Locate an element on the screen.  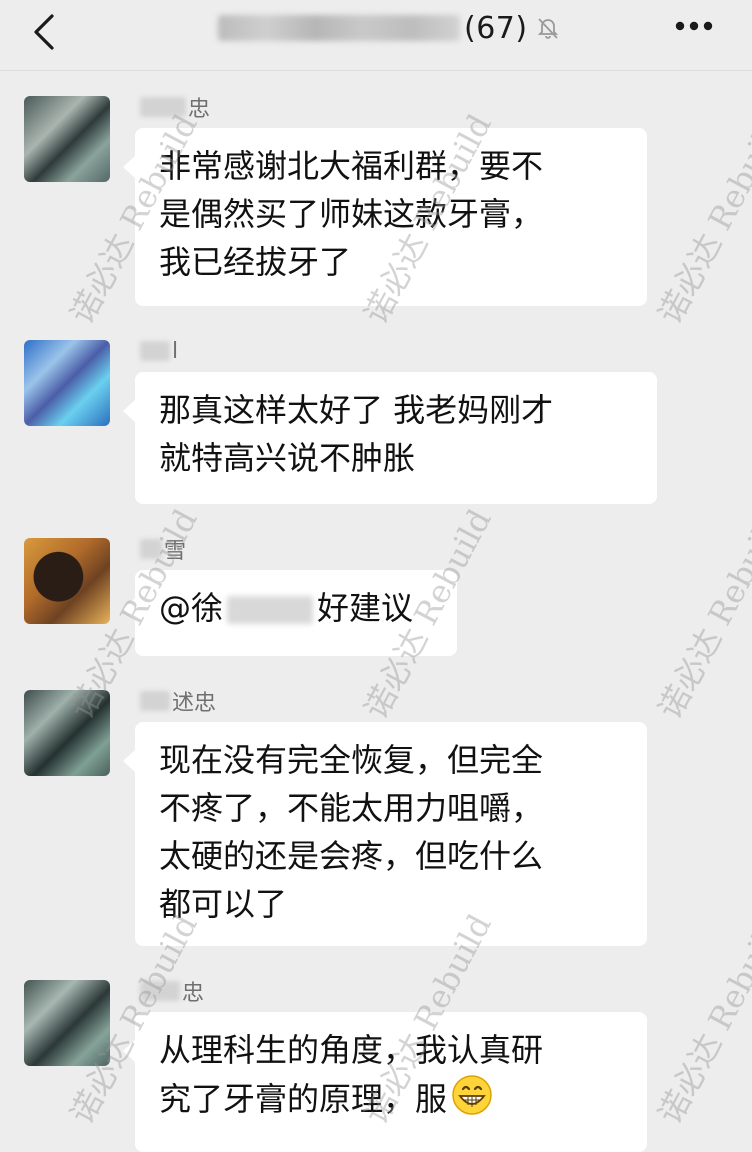
message-text: 好建议 is located at coordinates (365, 608).